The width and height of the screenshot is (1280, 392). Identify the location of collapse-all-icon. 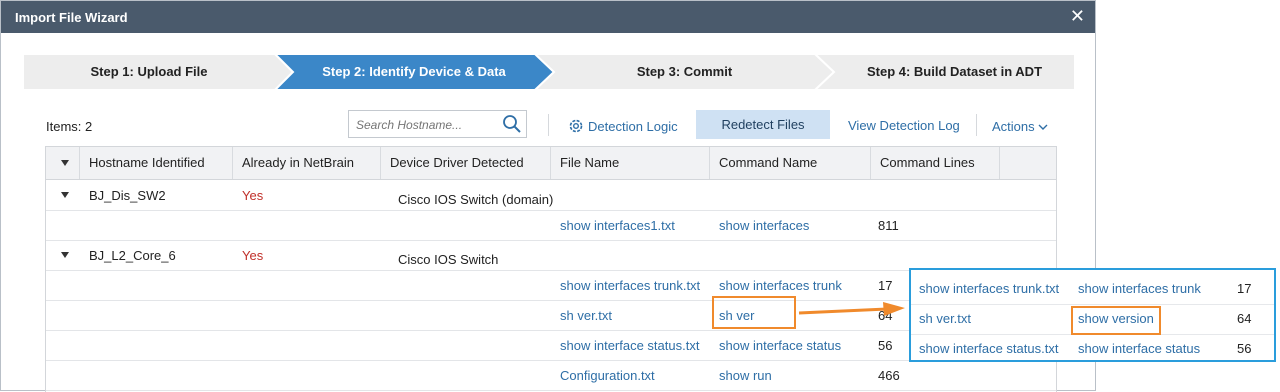
(65, 163).